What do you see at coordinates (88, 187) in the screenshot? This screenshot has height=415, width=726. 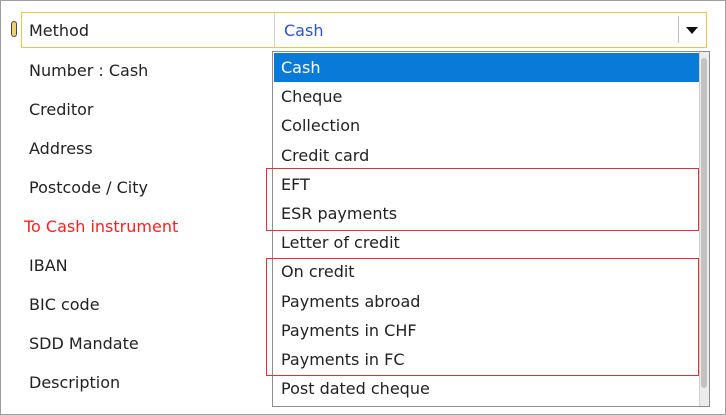 I see `postcode-city-label: Postcode / City` at bounding box center [88, 187].